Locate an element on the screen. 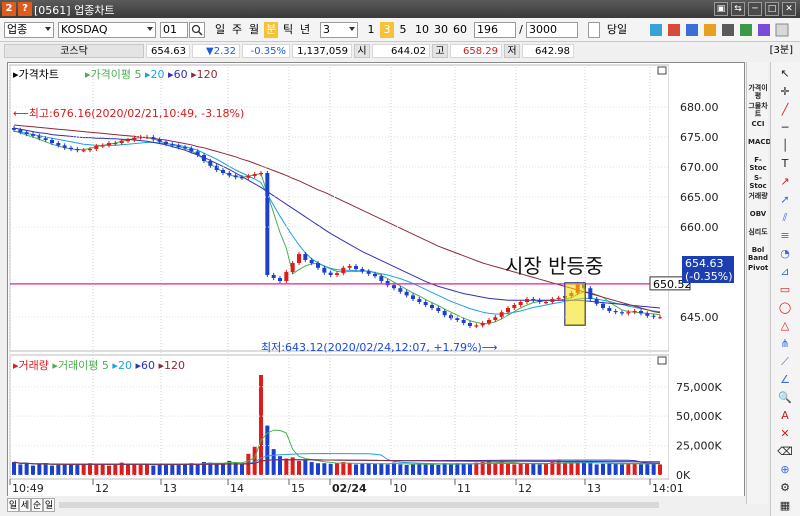 The height and width of the screenshot is (516, 800). x-tick-label: 15 is located at coordinates (298, 488).